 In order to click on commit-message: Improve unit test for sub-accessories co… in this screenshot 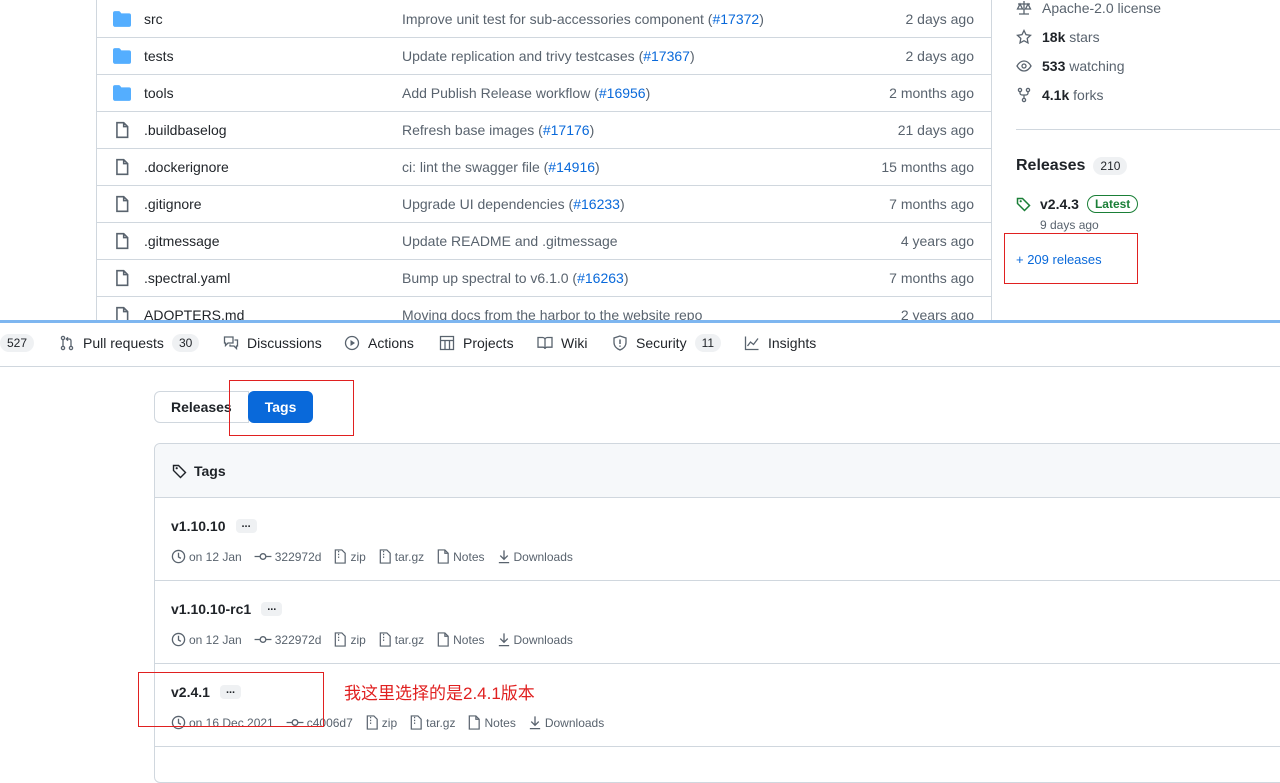, I will do `click(583, 19)`.